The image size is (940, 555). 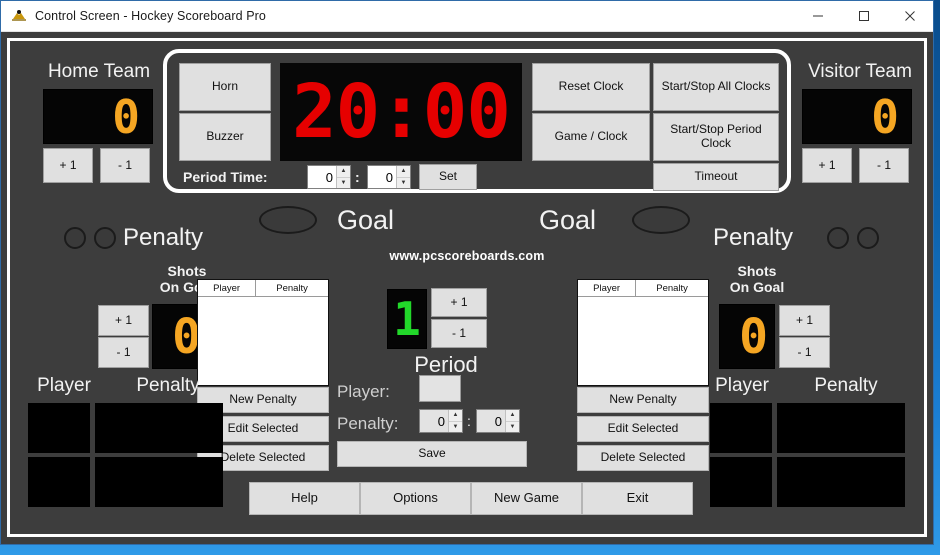 I want to click on window-title: Control Screen - Hockey Scoreboard Pro, so click(x=150, y=16).